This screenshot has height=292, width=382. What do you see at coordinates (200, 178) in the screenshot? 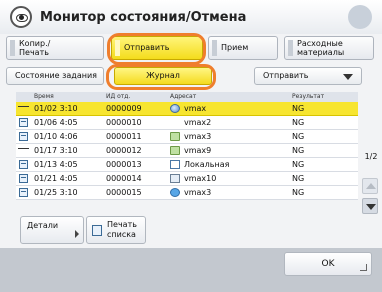
I see `address-text: vmax10` at bounding box center [200, 178].